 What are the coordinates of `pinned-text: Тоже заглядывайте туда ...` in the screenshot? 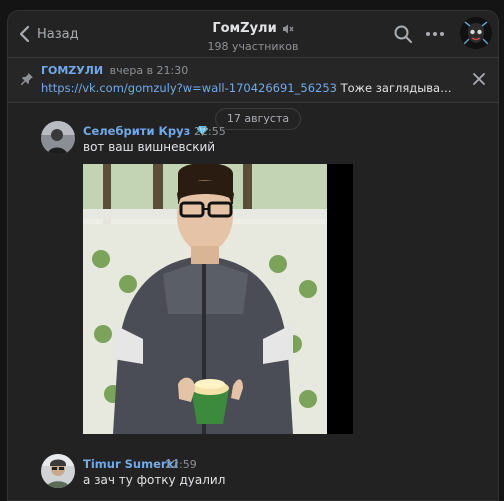 It's located at (399, 88).